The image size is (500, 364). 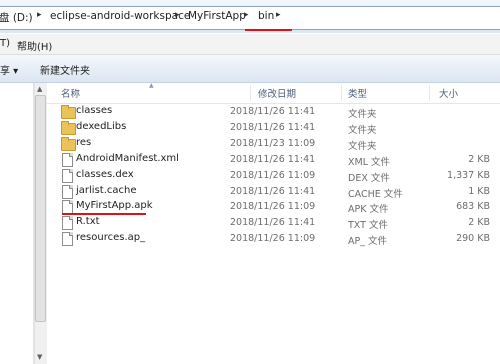 I want to click on navigation-pane, so click(x=17, y=223).